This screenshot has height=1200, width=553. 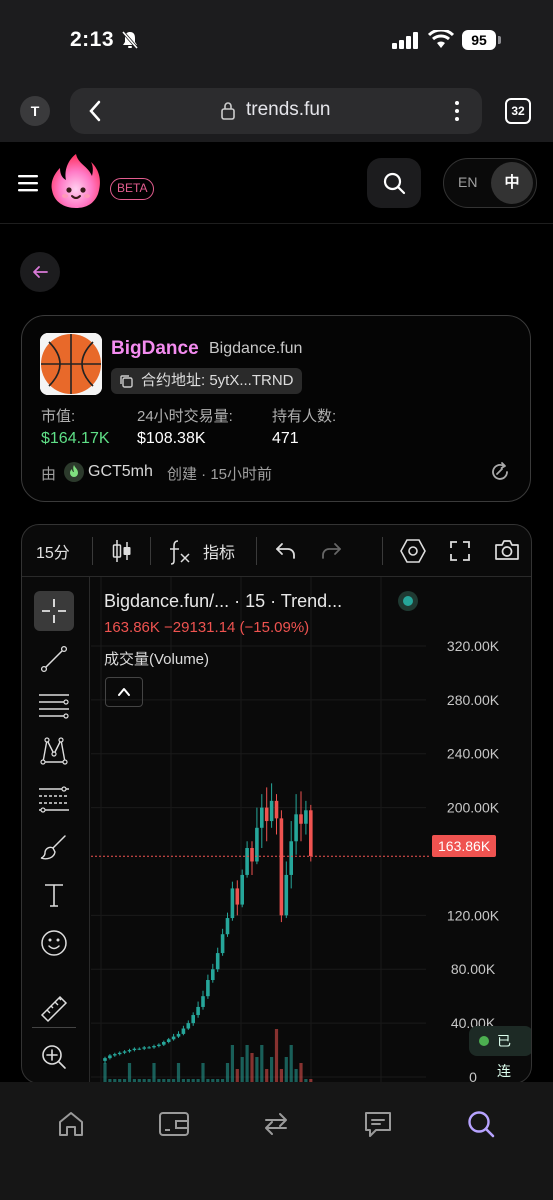 I want to click on lang-en-option: EN, so click(x=467, y=182).